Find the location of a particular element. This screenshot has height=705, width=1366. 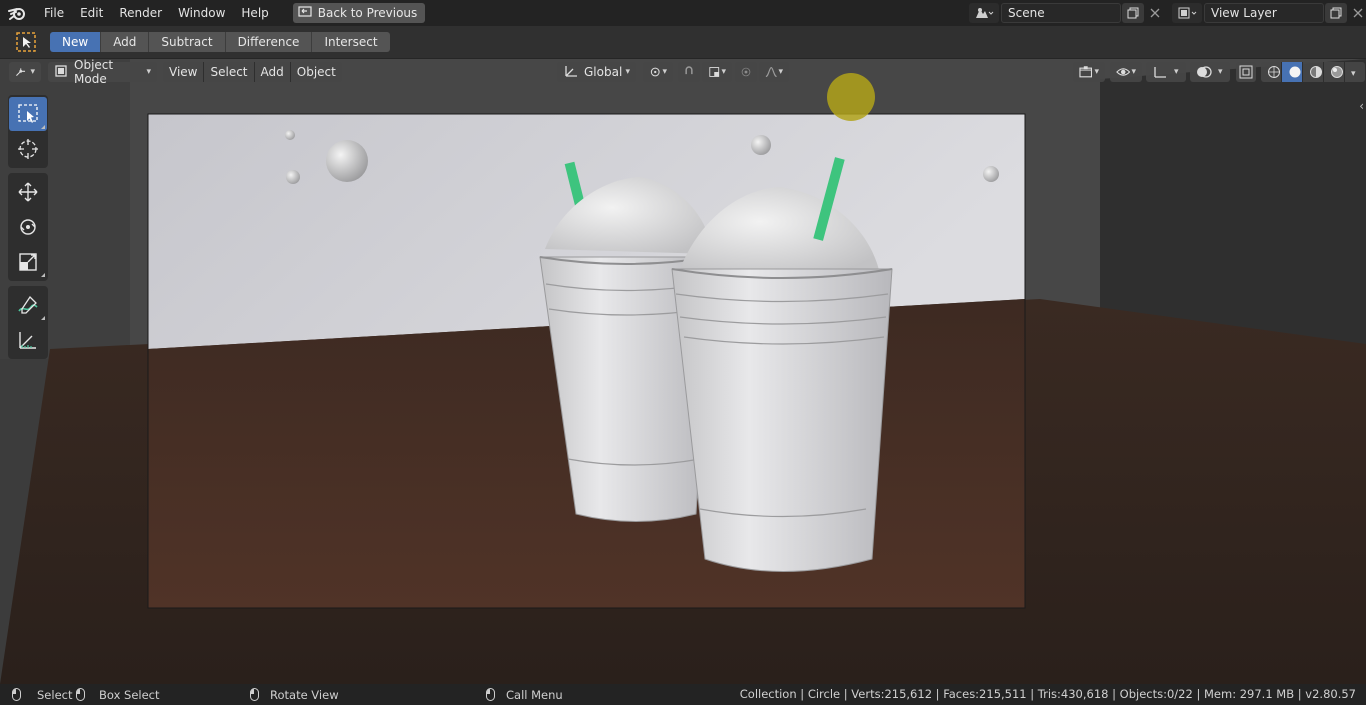

tool-settings-bar: New Add Subtract Difference Intersect is located at coordinates (683, 42).